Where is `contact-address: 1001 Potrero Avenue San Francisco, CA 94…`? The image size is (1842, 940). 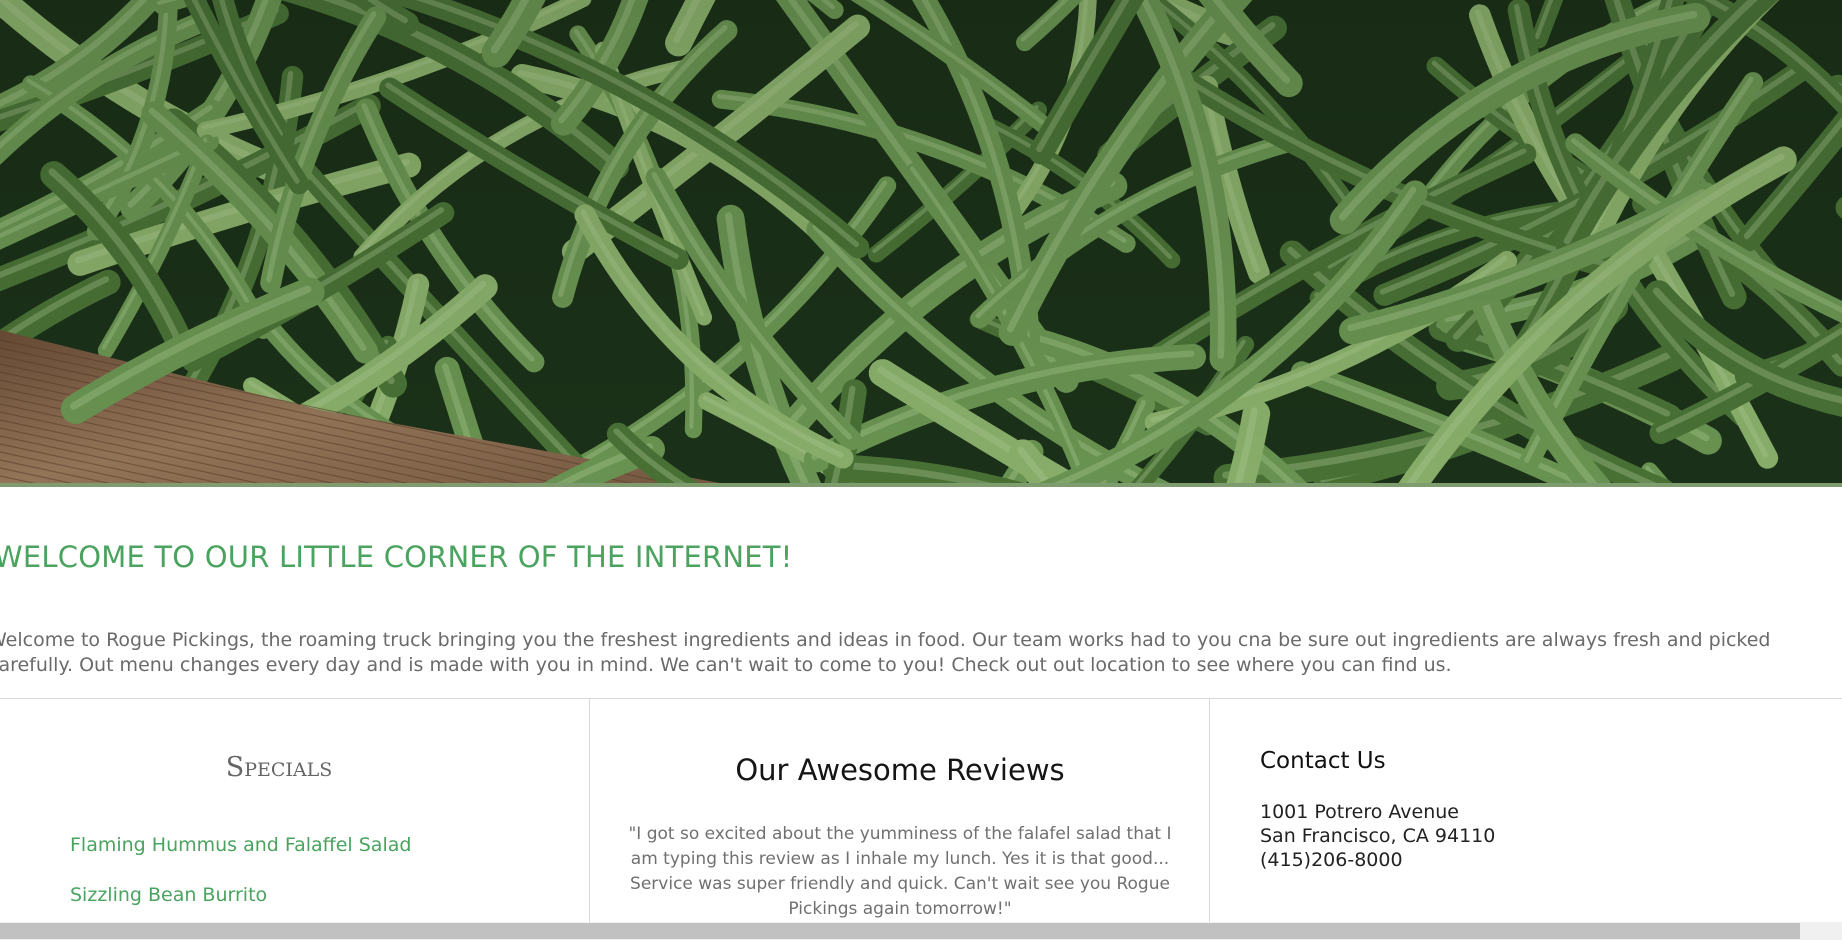 contact-address: 1001 Potrero Avenue San Francisco, CA 94… is located at coordinates (1377, 836).